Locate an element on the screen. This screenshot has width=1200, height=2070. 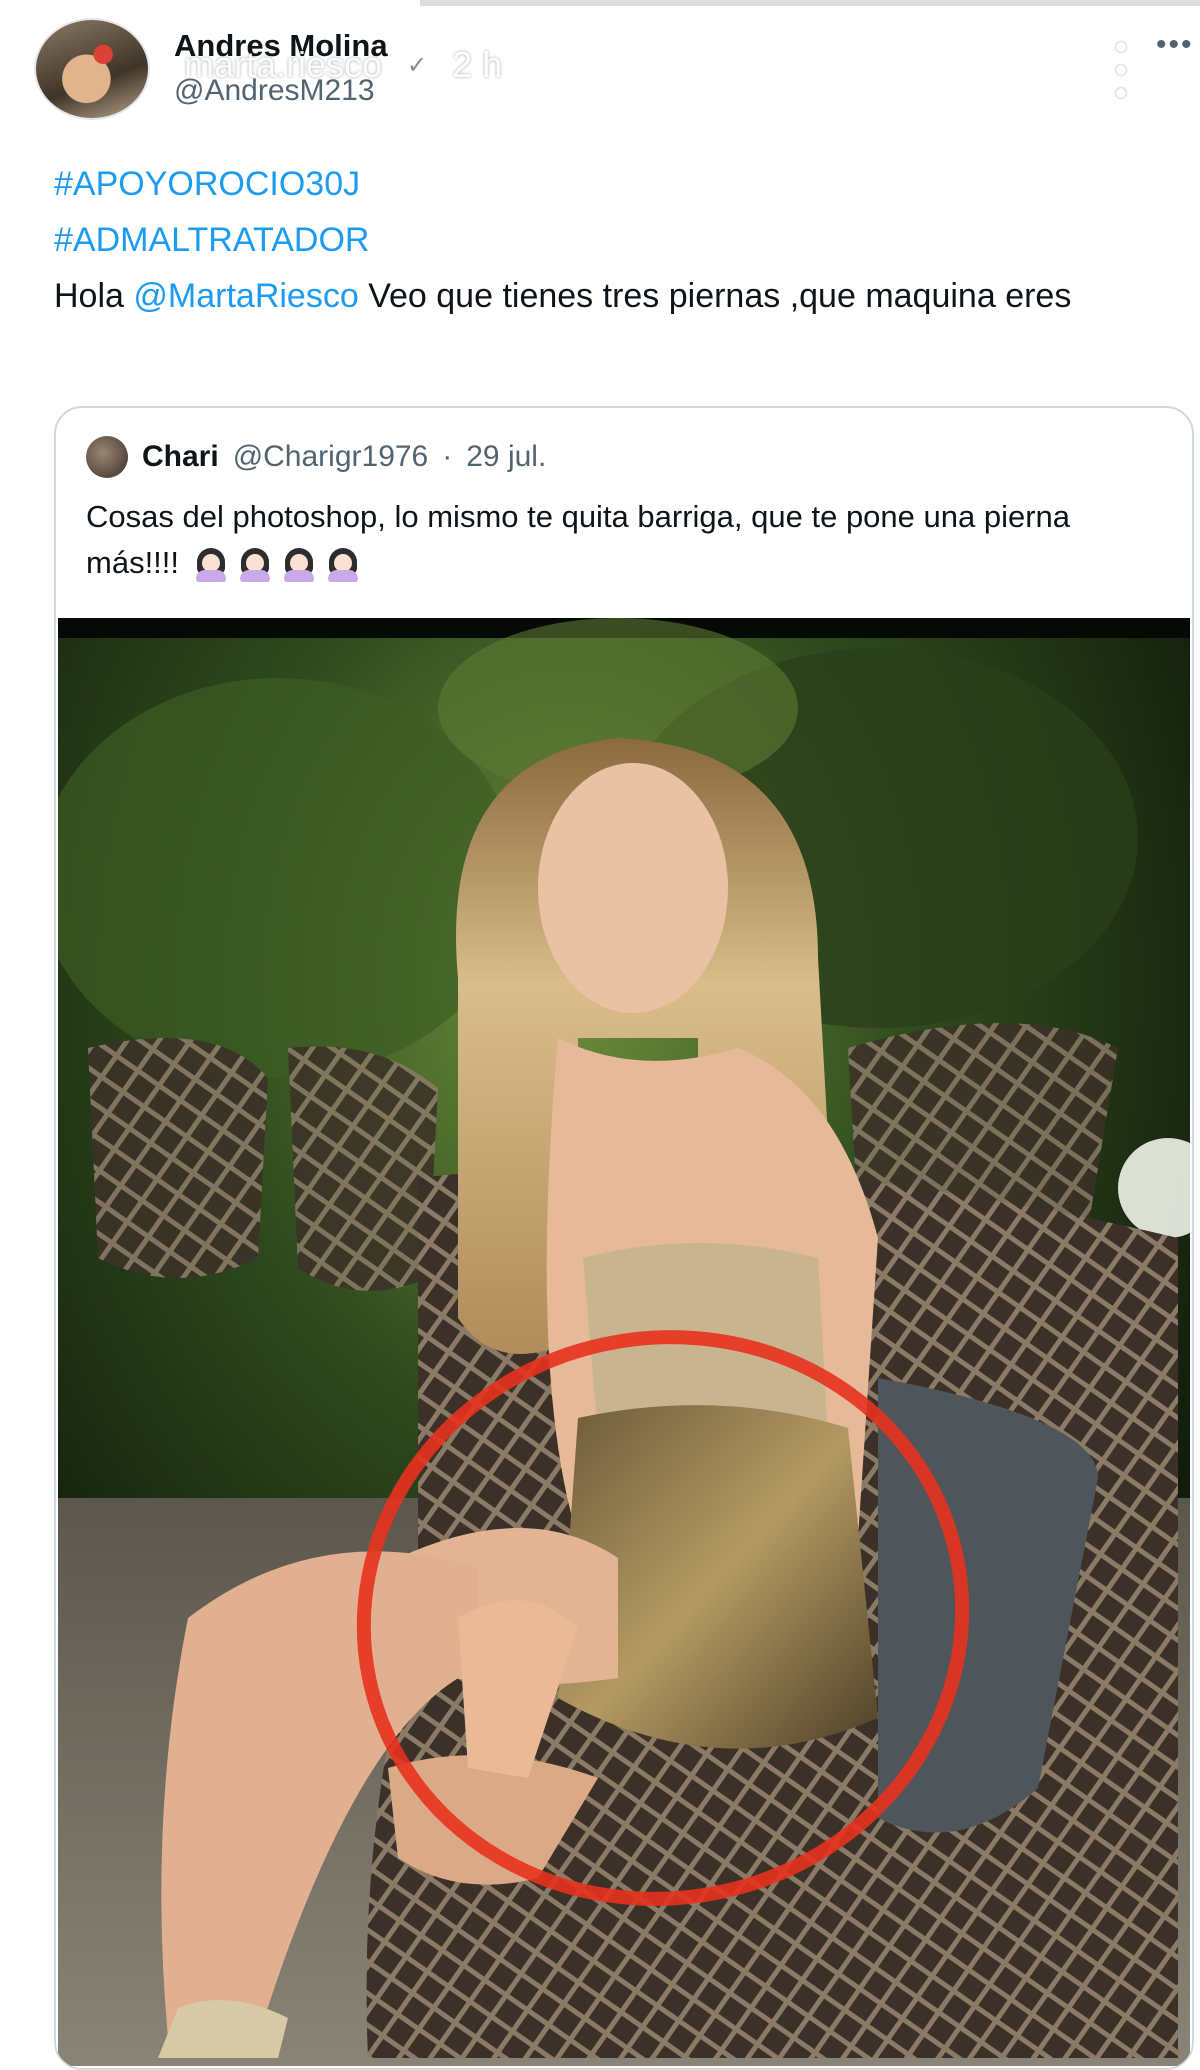
story-progress-bar is located at coordinates (600, 3).